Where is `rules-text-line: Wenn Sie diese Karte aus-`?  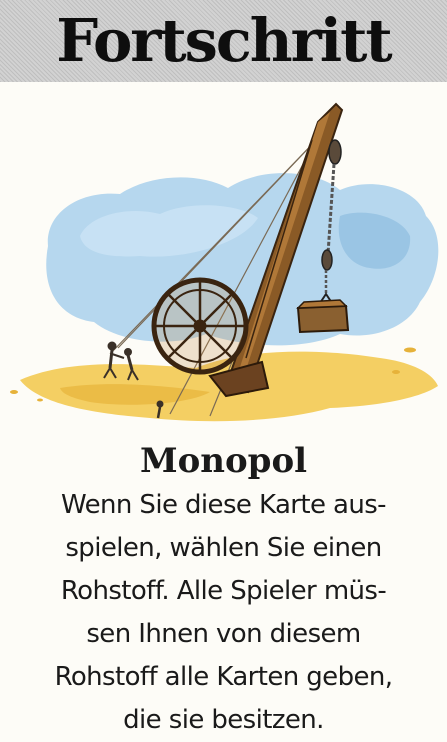 rules-text-line: Wenn Sie diese Karte aus- is located at coordinates (224, 505).